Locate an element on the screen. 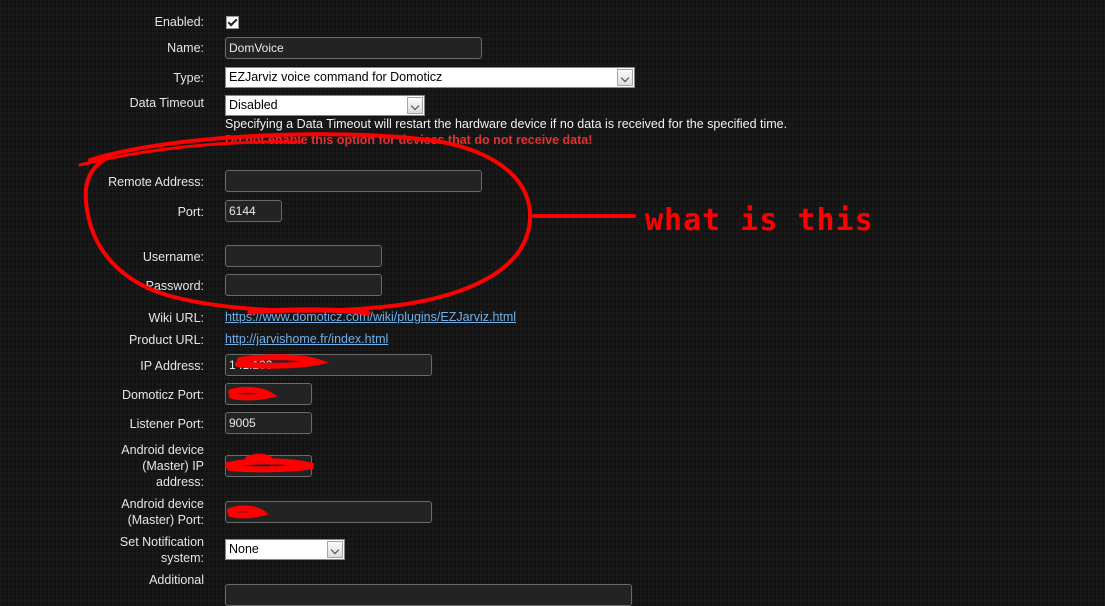  additional-input is located at coordinates (428, 595).